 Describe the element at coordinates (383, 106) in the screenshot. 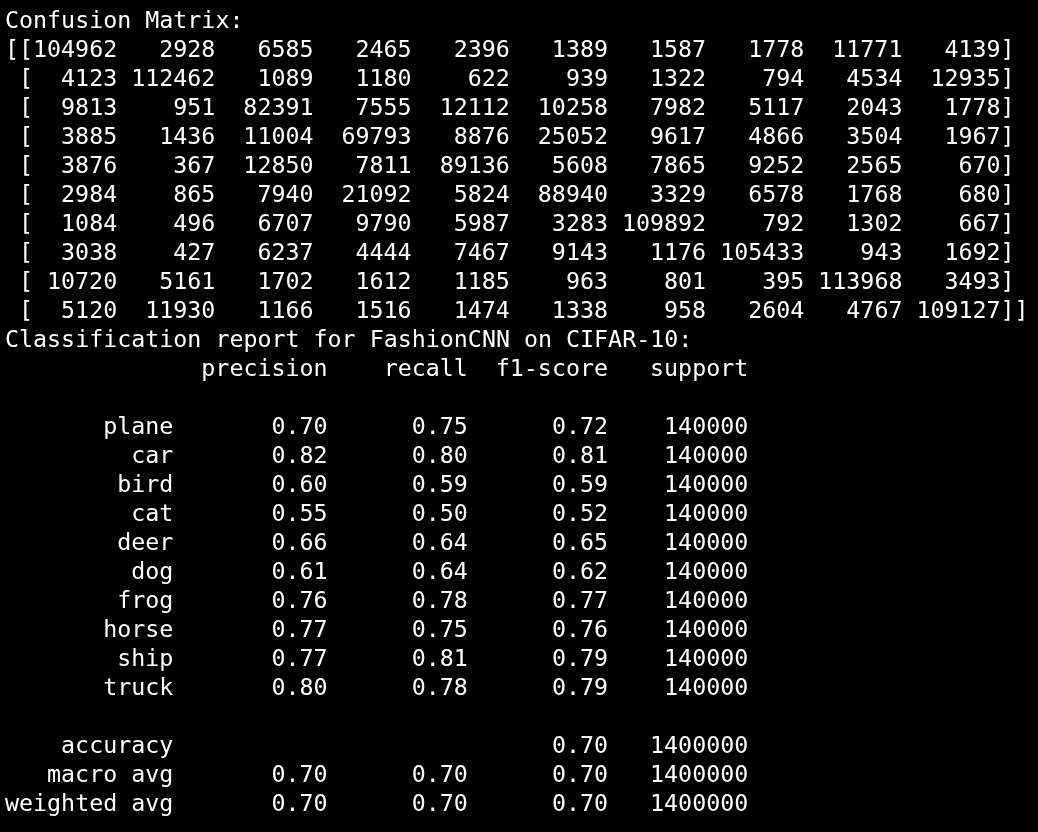

I see `matrix-cell-text: 7555` at that location.